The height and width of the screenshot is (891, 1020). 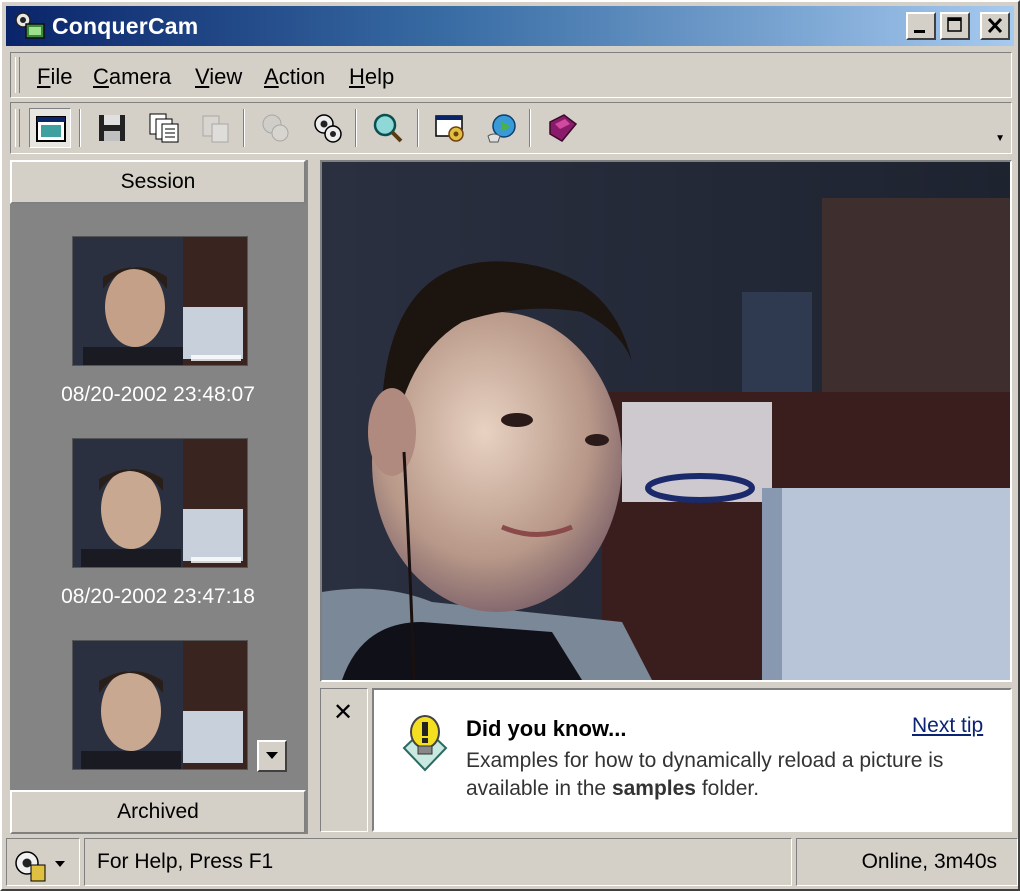 I want to click on preview-window-button, so click(x=50, y=128).